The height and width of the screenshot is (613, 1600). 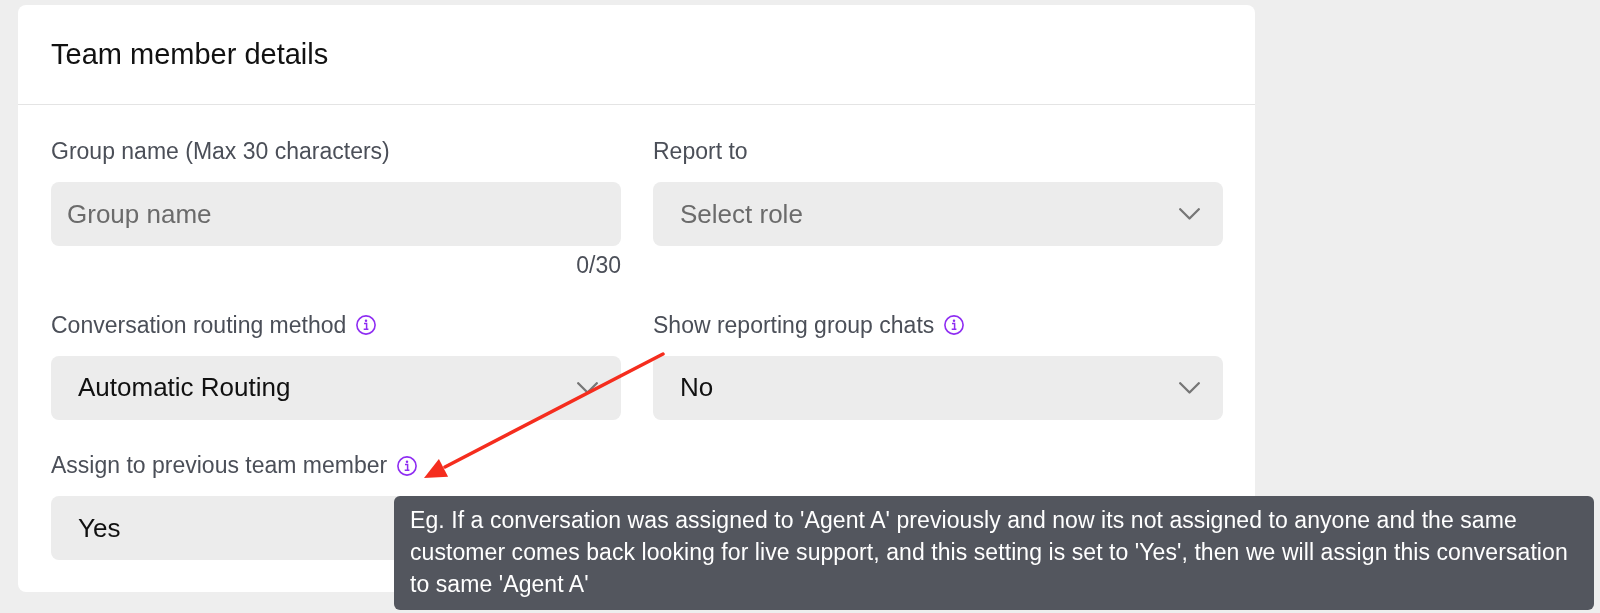 I want to click on field-label: Conversation routing method, so click(x=199, y=325).